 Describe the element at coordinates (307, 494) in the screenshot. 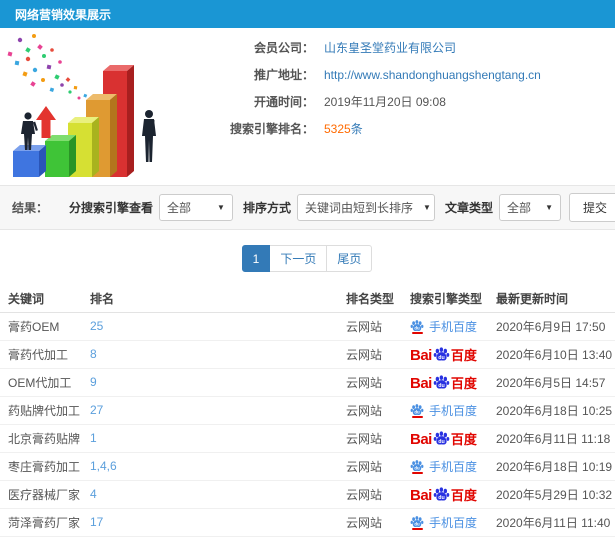

I see `table-row: 医疗器械厂家 4 云网站 Bai du 百度 2020年5月29日 10:32` at that location.